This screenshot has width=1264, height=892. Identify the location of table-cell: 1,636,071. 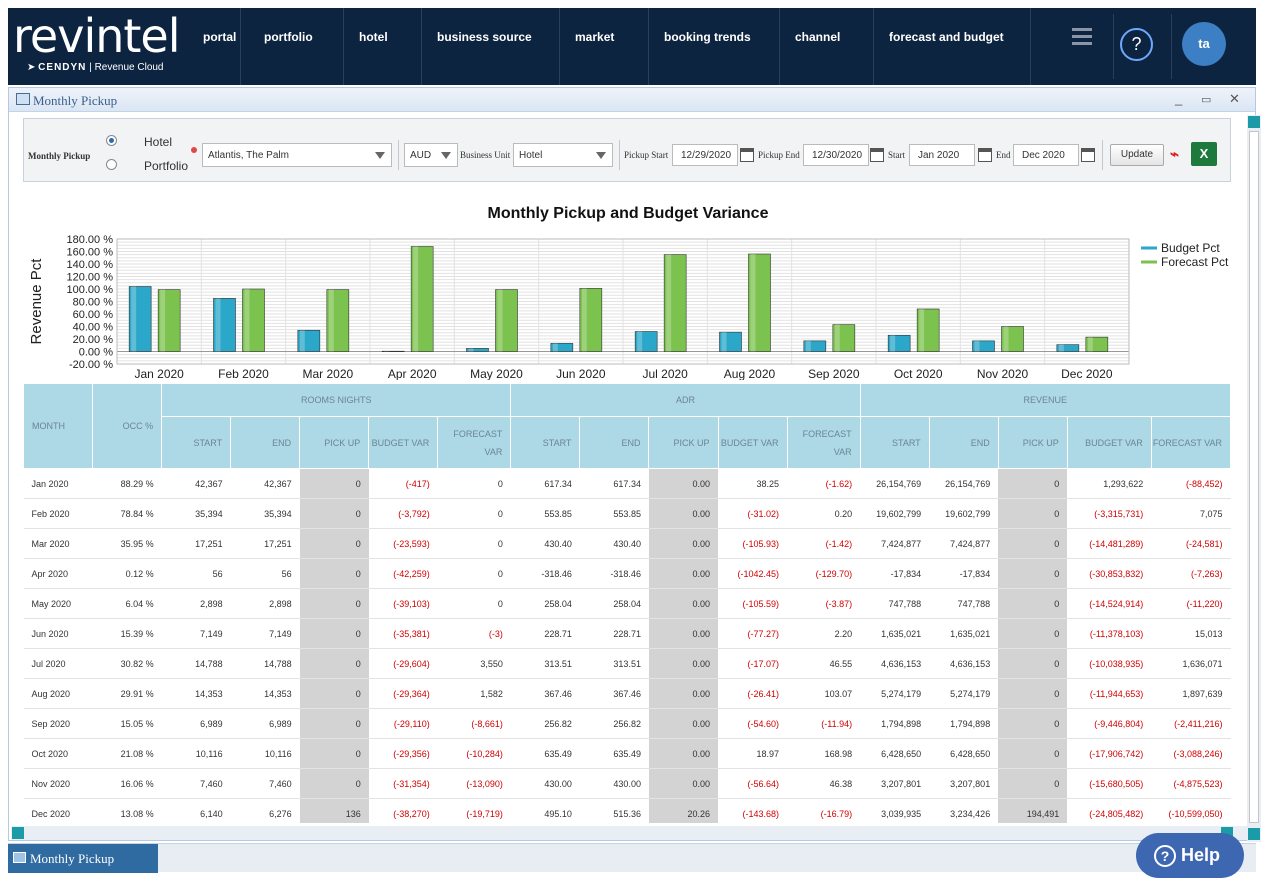
(1191, 663).